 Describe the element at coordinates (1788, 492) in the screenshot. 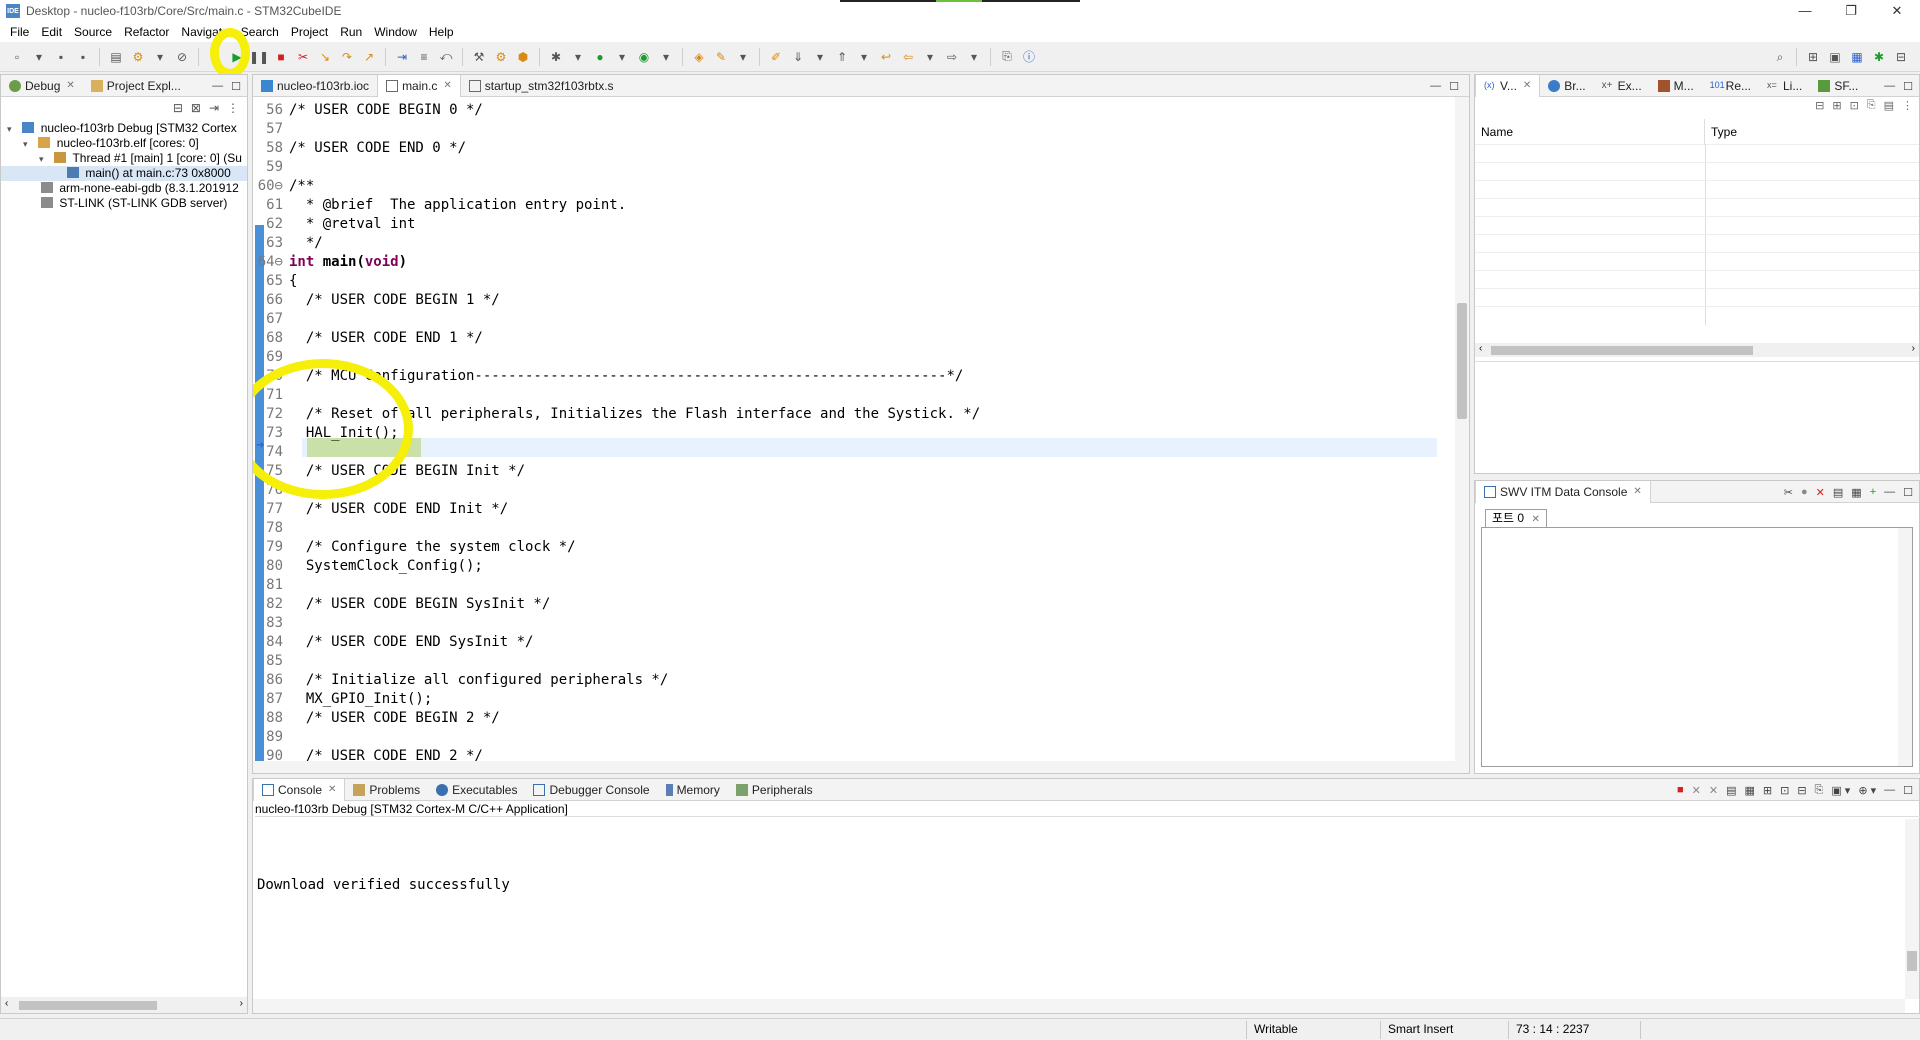

I see `configure-trace-icon: ✂` at that location.